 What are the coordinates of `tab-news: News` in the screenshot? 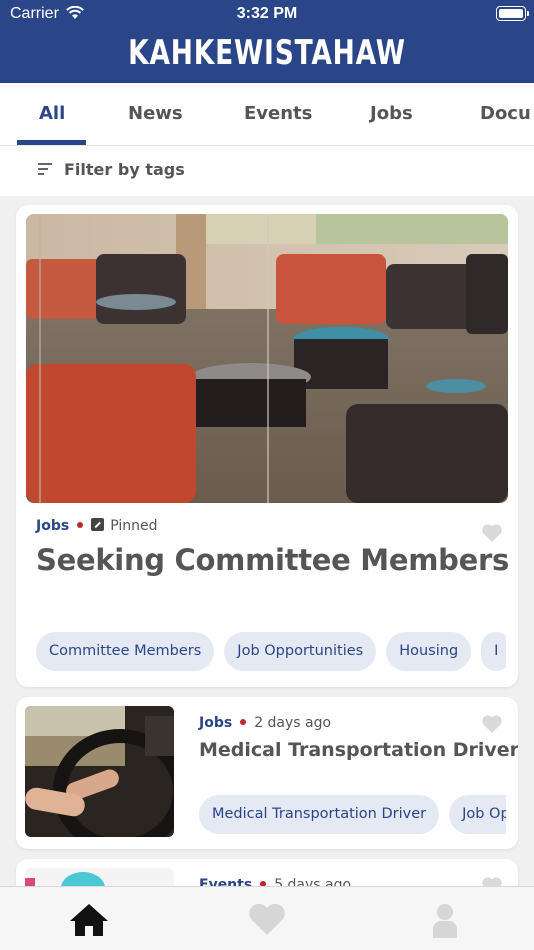 It's located at (155, 113).